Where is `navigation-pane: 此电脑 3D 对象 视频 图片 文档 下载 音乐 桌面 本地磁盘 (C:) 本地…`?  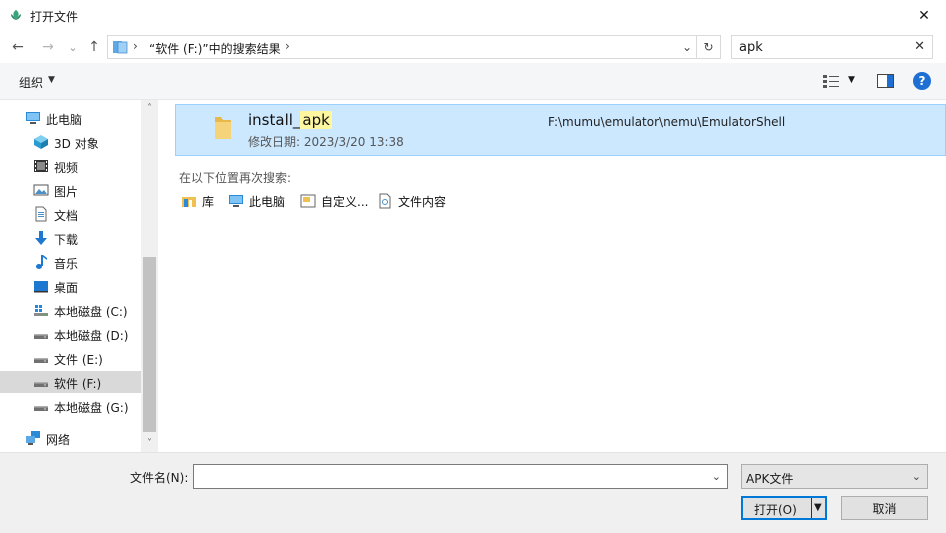 navigation-pane: 此电脑 3D 对象 视频 图片 文档 下载 音乐 桌面 本地磁盘 (C:) 本地… is located at coordinates (79, 276).